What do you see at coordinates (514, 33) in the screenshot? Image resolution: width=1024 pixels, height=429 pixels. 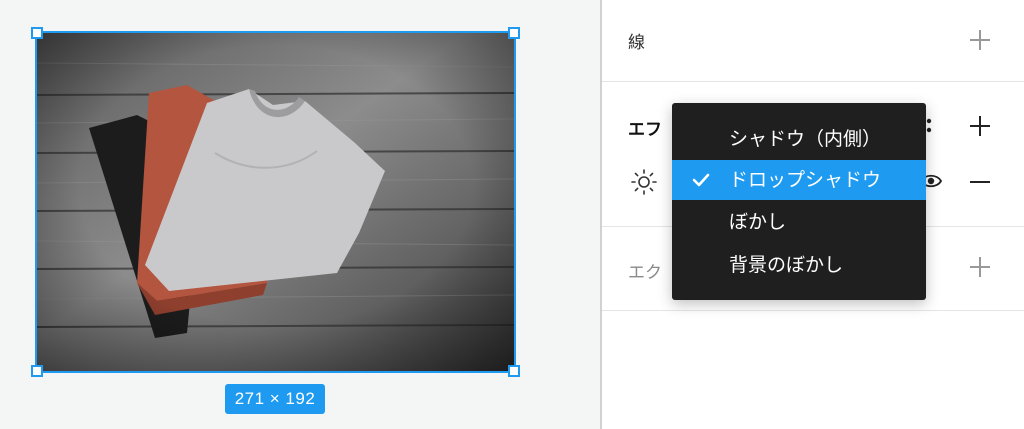 I see `resize-handle-top-right` at bounding box center [514, 33].